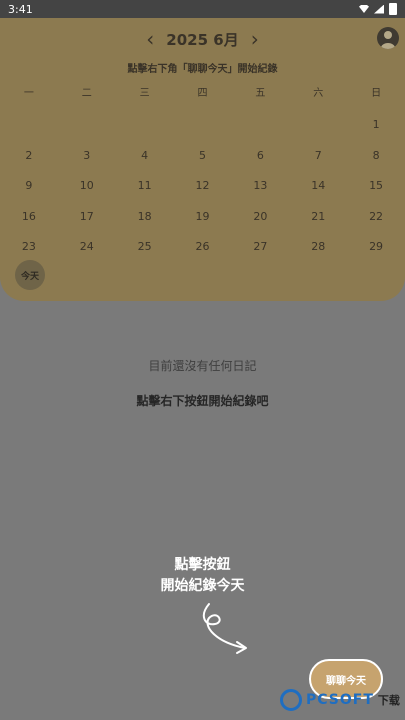 The width and height of the screenshot is (405, 720). I want to click on watermark-logo-icon, so click(291, 700).